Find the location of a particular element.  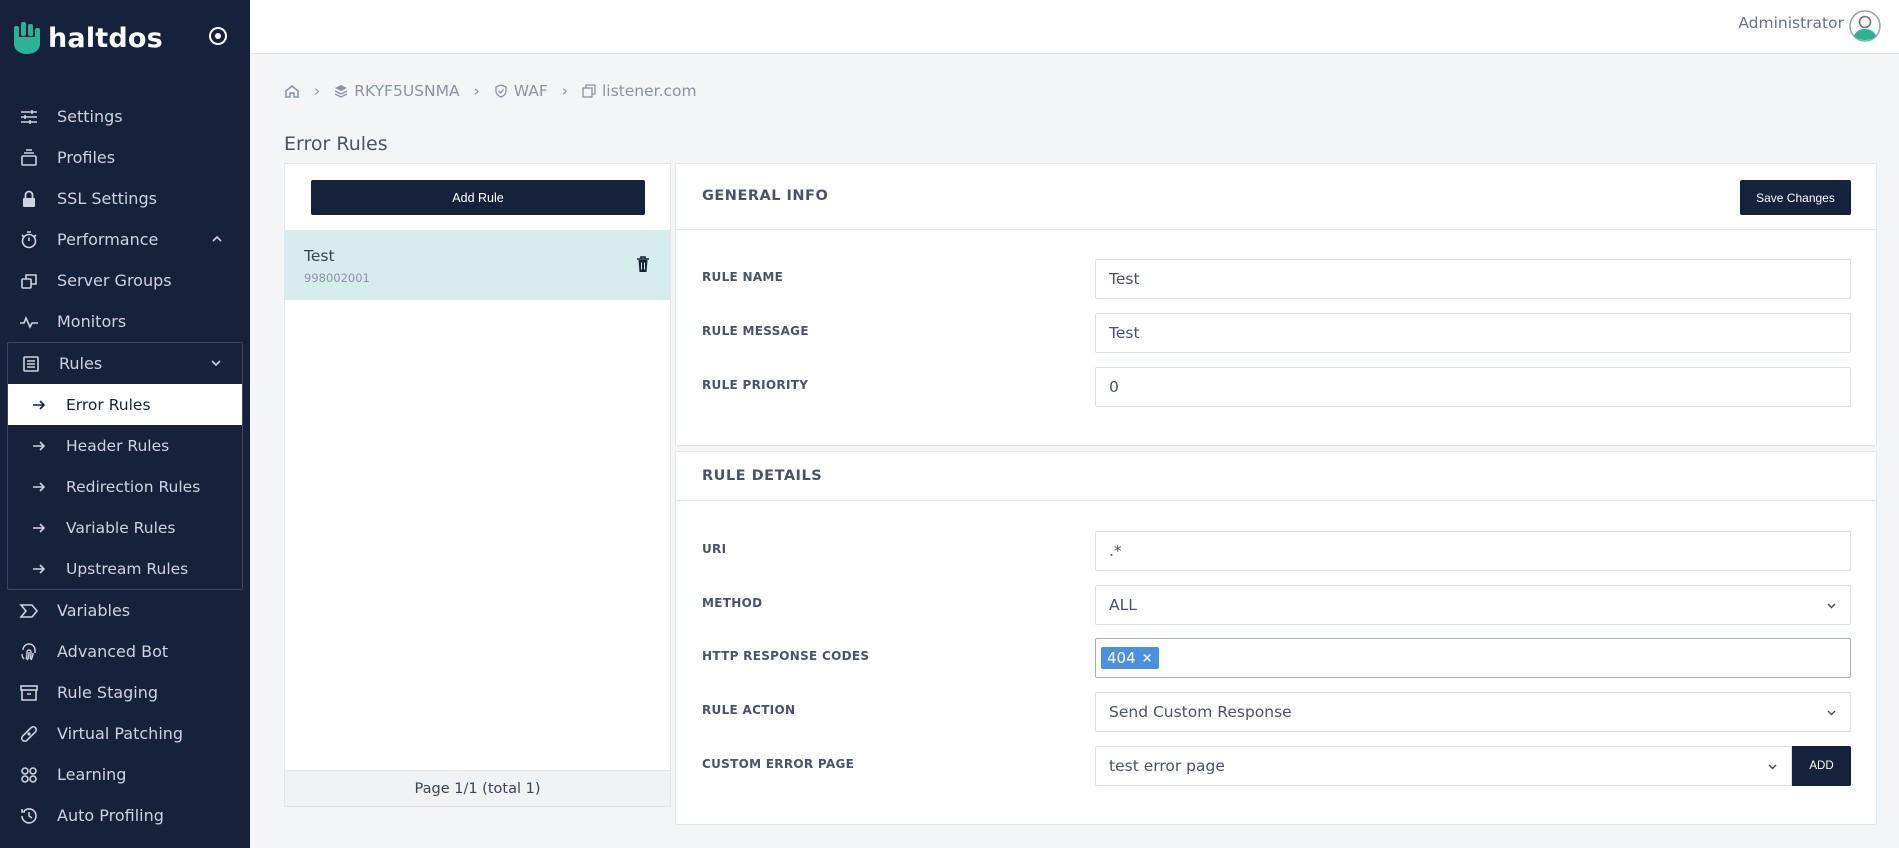

avatar-icon is located at coordinates (1865, 26).